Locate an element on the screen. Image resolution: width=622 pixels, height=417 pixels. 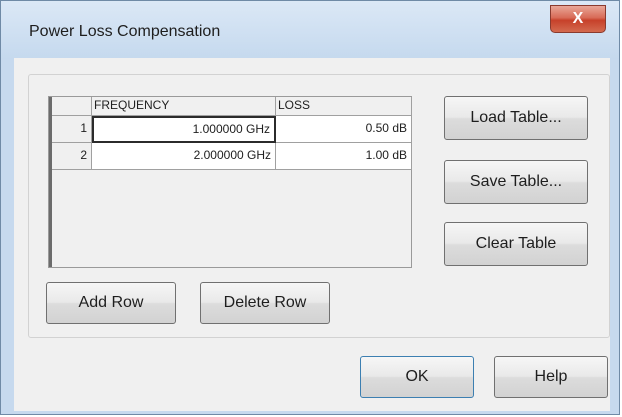
row-header: 1 is located at coordinates (72, 129).